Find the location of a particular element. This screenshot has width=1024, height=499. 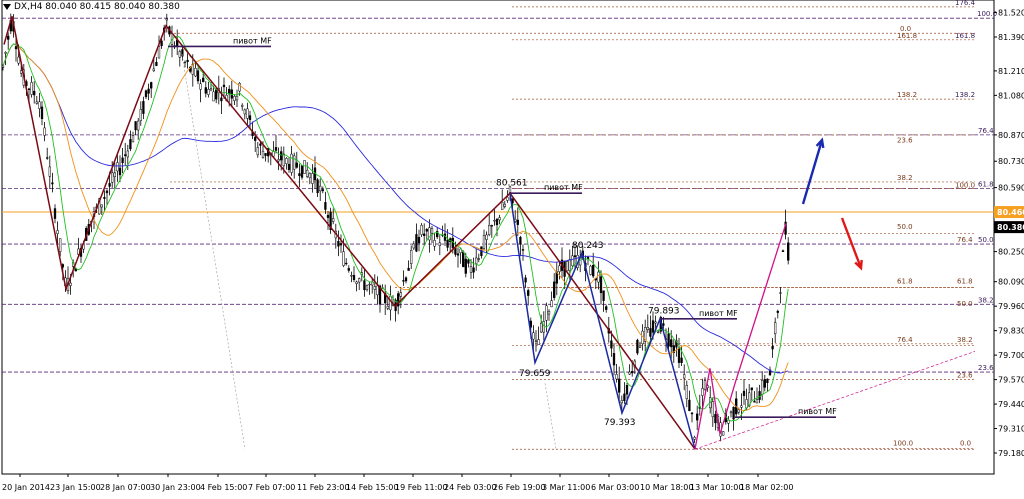

fib-label-right: 50.0 is located at coordinates (986, 240).